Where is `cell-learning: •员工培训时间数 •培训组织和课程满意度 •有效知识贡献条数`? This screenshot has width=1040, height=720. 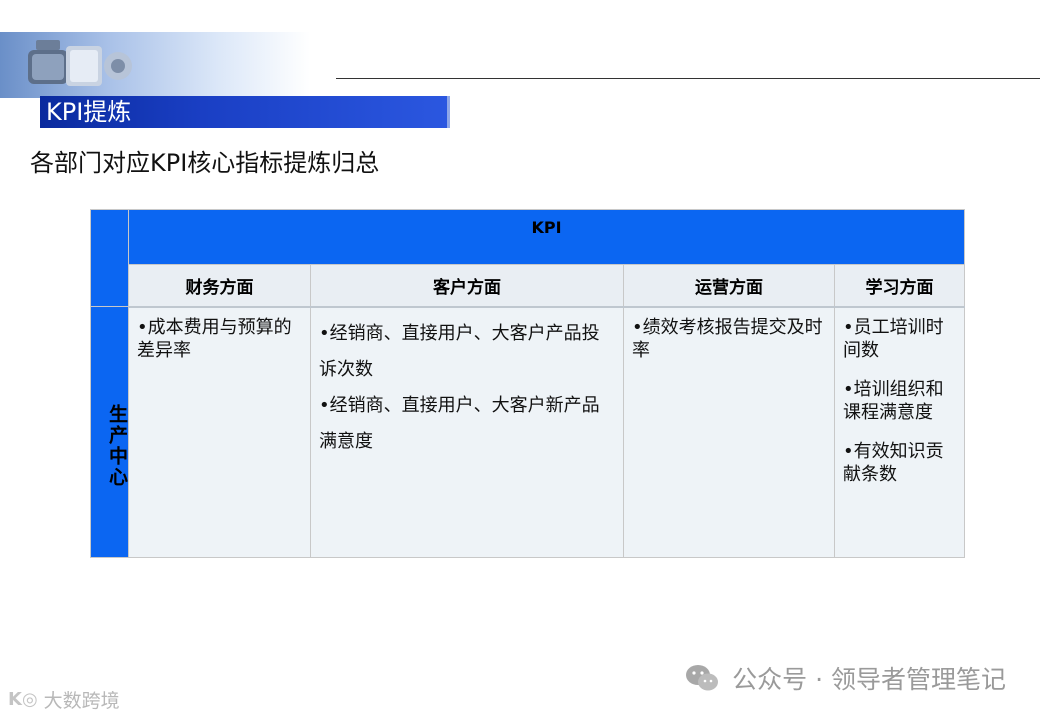
cell-learning: •员工培训时间数 •培训组织和课程满意度 •有效知识贡献条数 is located at coordinates (899, 432).